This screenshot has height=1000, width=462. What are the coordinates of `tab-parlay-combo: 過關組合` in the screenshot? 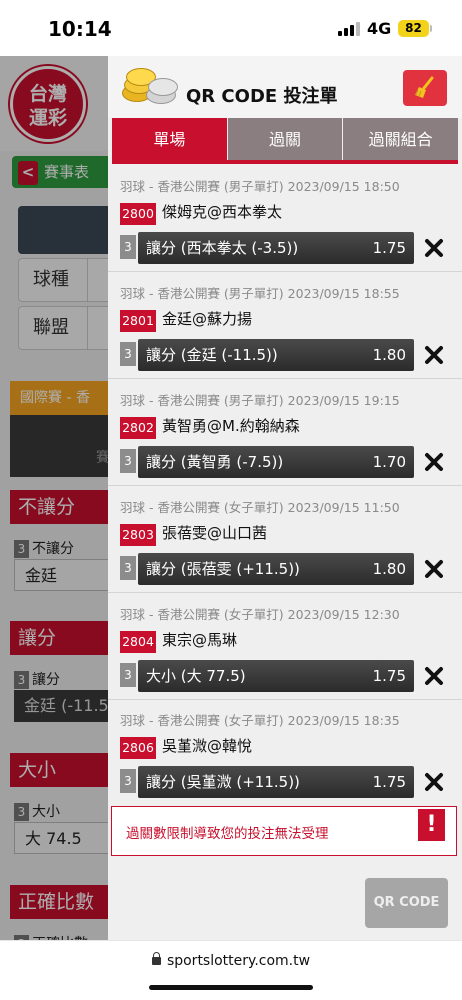 It's located at (401, 140).